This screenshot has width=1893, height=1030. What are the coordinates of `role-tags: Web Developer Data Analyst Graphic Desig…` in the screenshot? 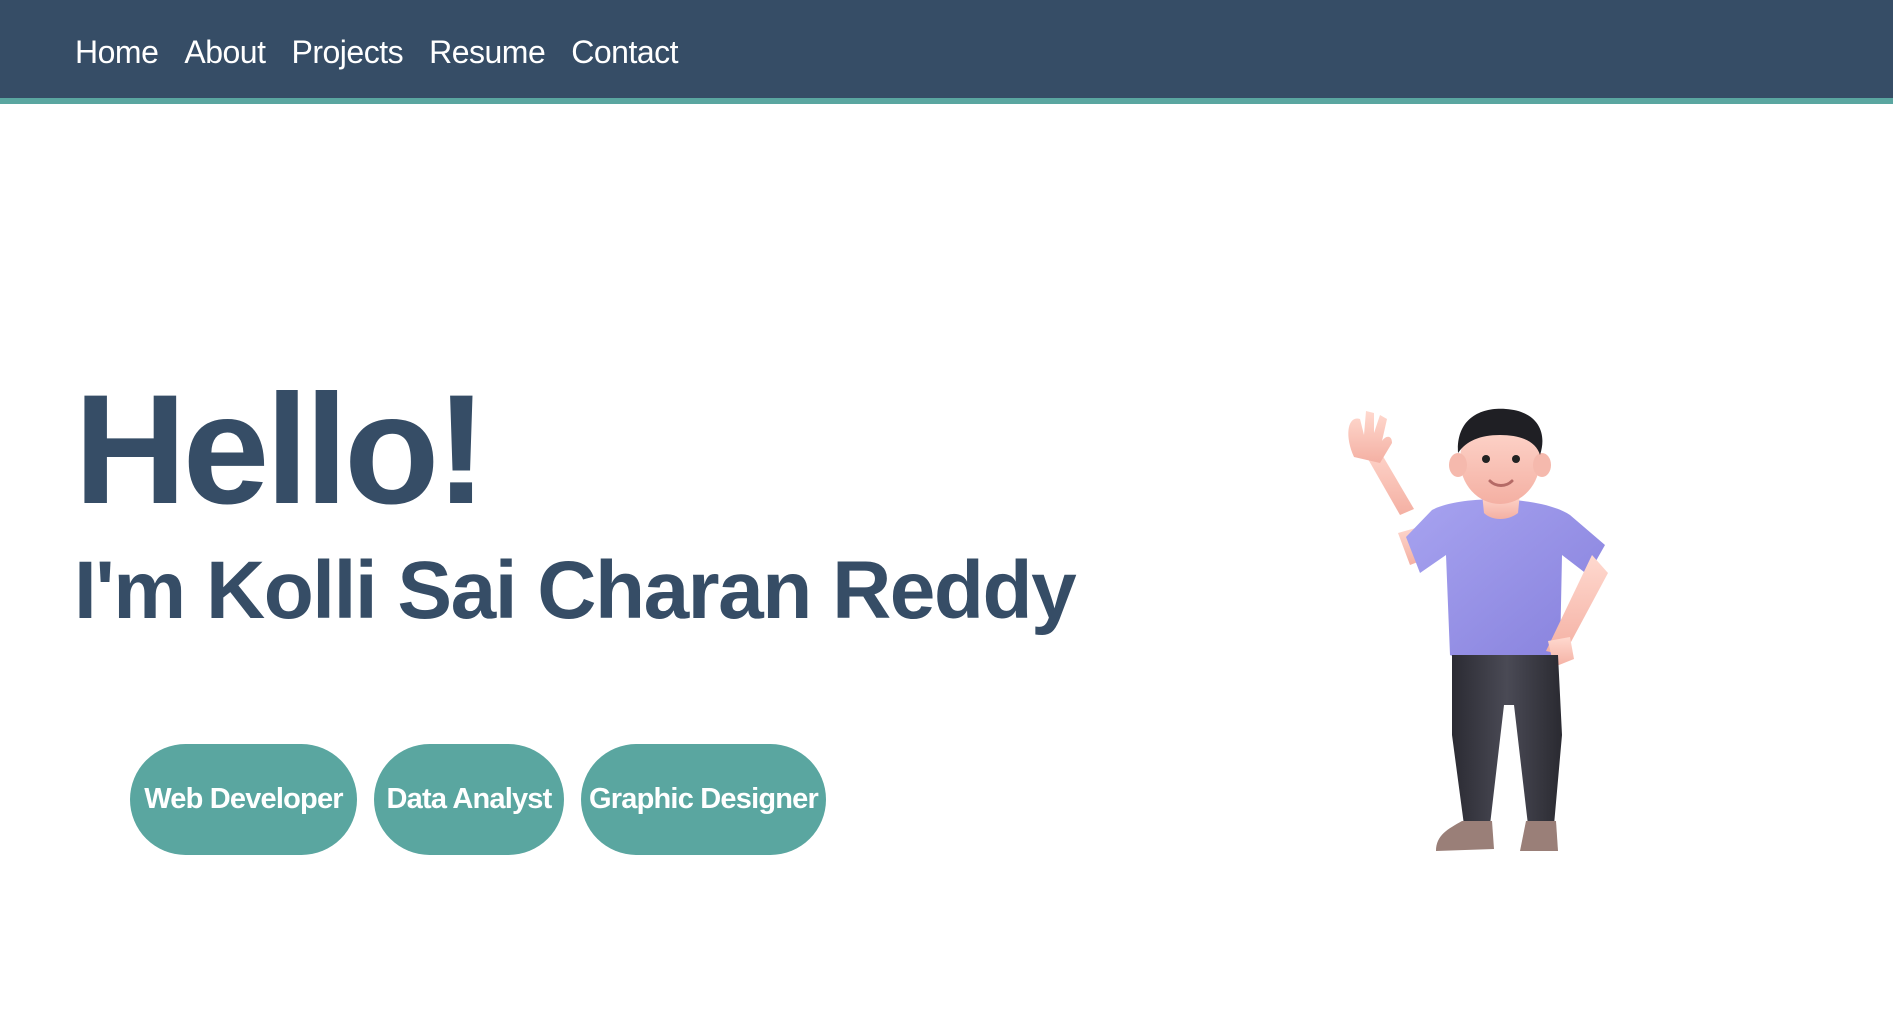 It's located at (478, 799).